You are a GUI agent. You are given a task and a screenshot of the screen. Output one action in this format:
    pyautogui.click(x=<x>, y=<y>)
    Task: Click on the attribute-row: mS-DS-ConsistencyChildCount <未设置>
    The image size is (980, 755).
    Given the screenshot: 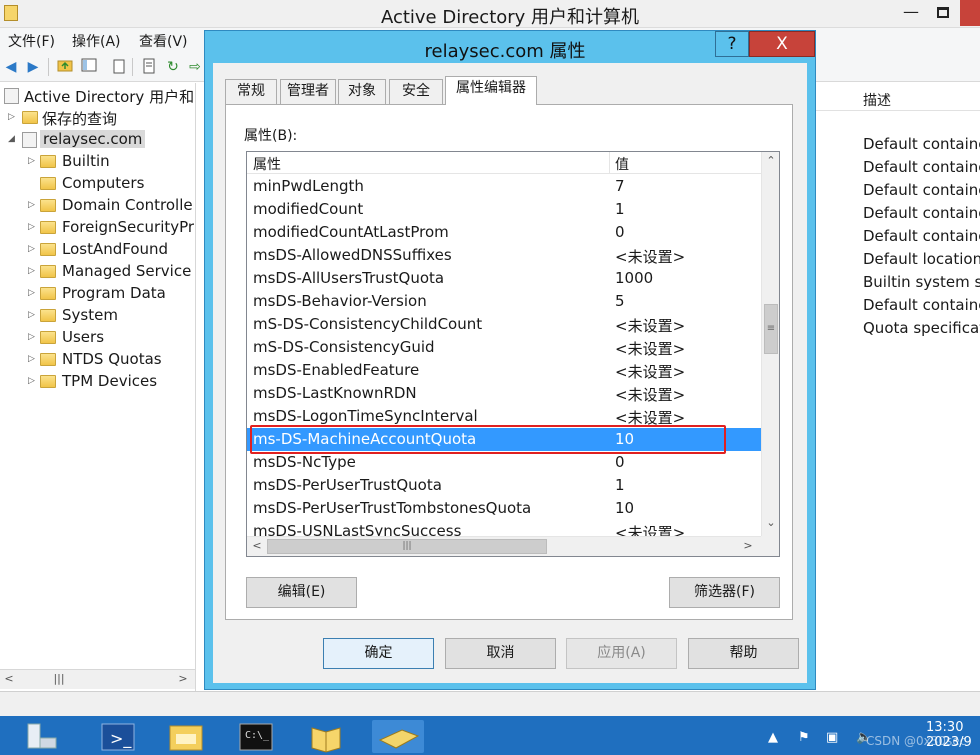 What is the action you would take?
    pyautogui.click(x=504, y=324)
    